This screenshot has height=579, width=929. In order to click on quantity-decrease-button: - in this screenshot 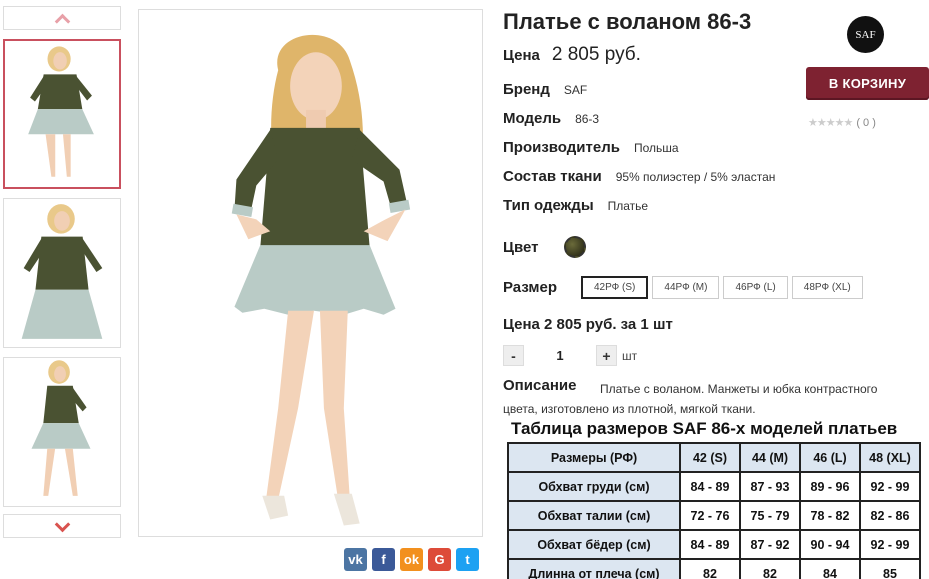, I will do `click(513, 355)`.